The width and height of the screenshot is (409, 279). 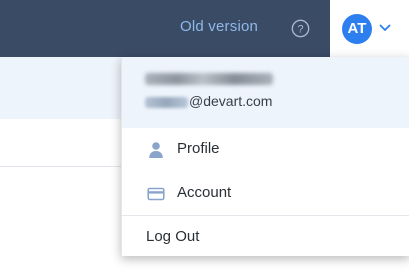 I want to click on user-name-redacted, so click(x=209, y=79).